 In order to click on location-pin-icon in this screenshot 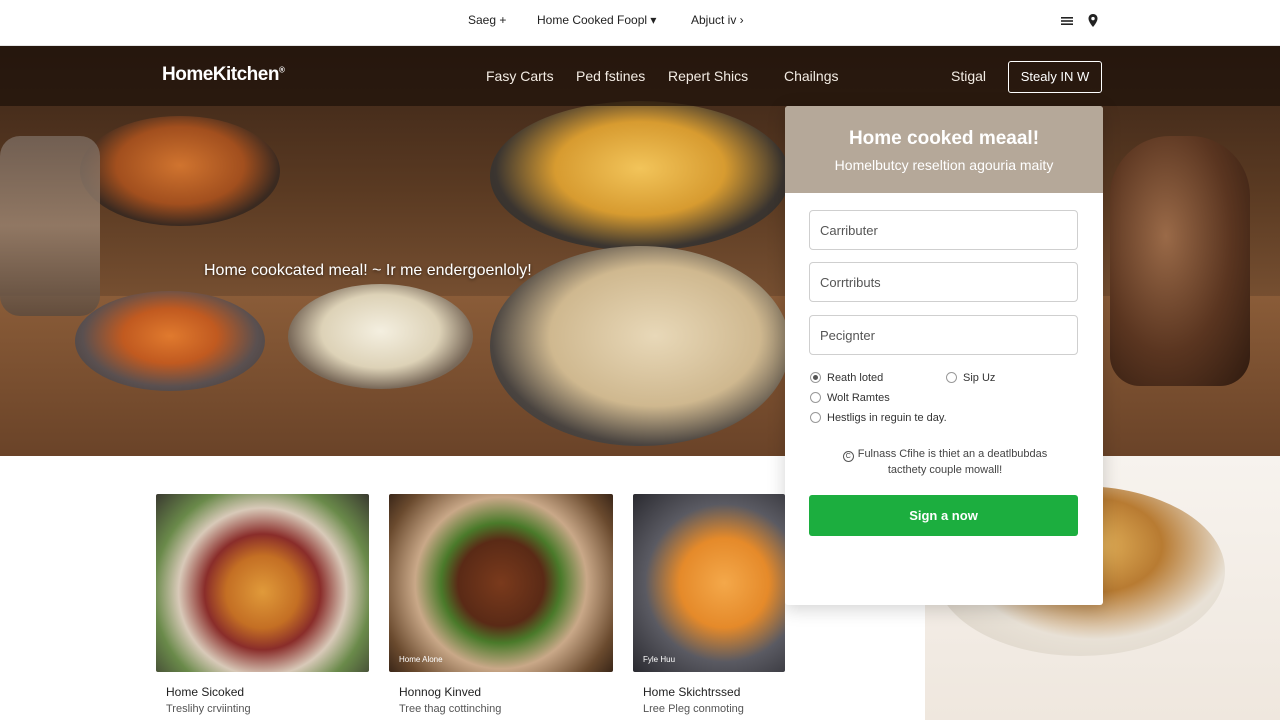, I will do `click(1094, 21)`.